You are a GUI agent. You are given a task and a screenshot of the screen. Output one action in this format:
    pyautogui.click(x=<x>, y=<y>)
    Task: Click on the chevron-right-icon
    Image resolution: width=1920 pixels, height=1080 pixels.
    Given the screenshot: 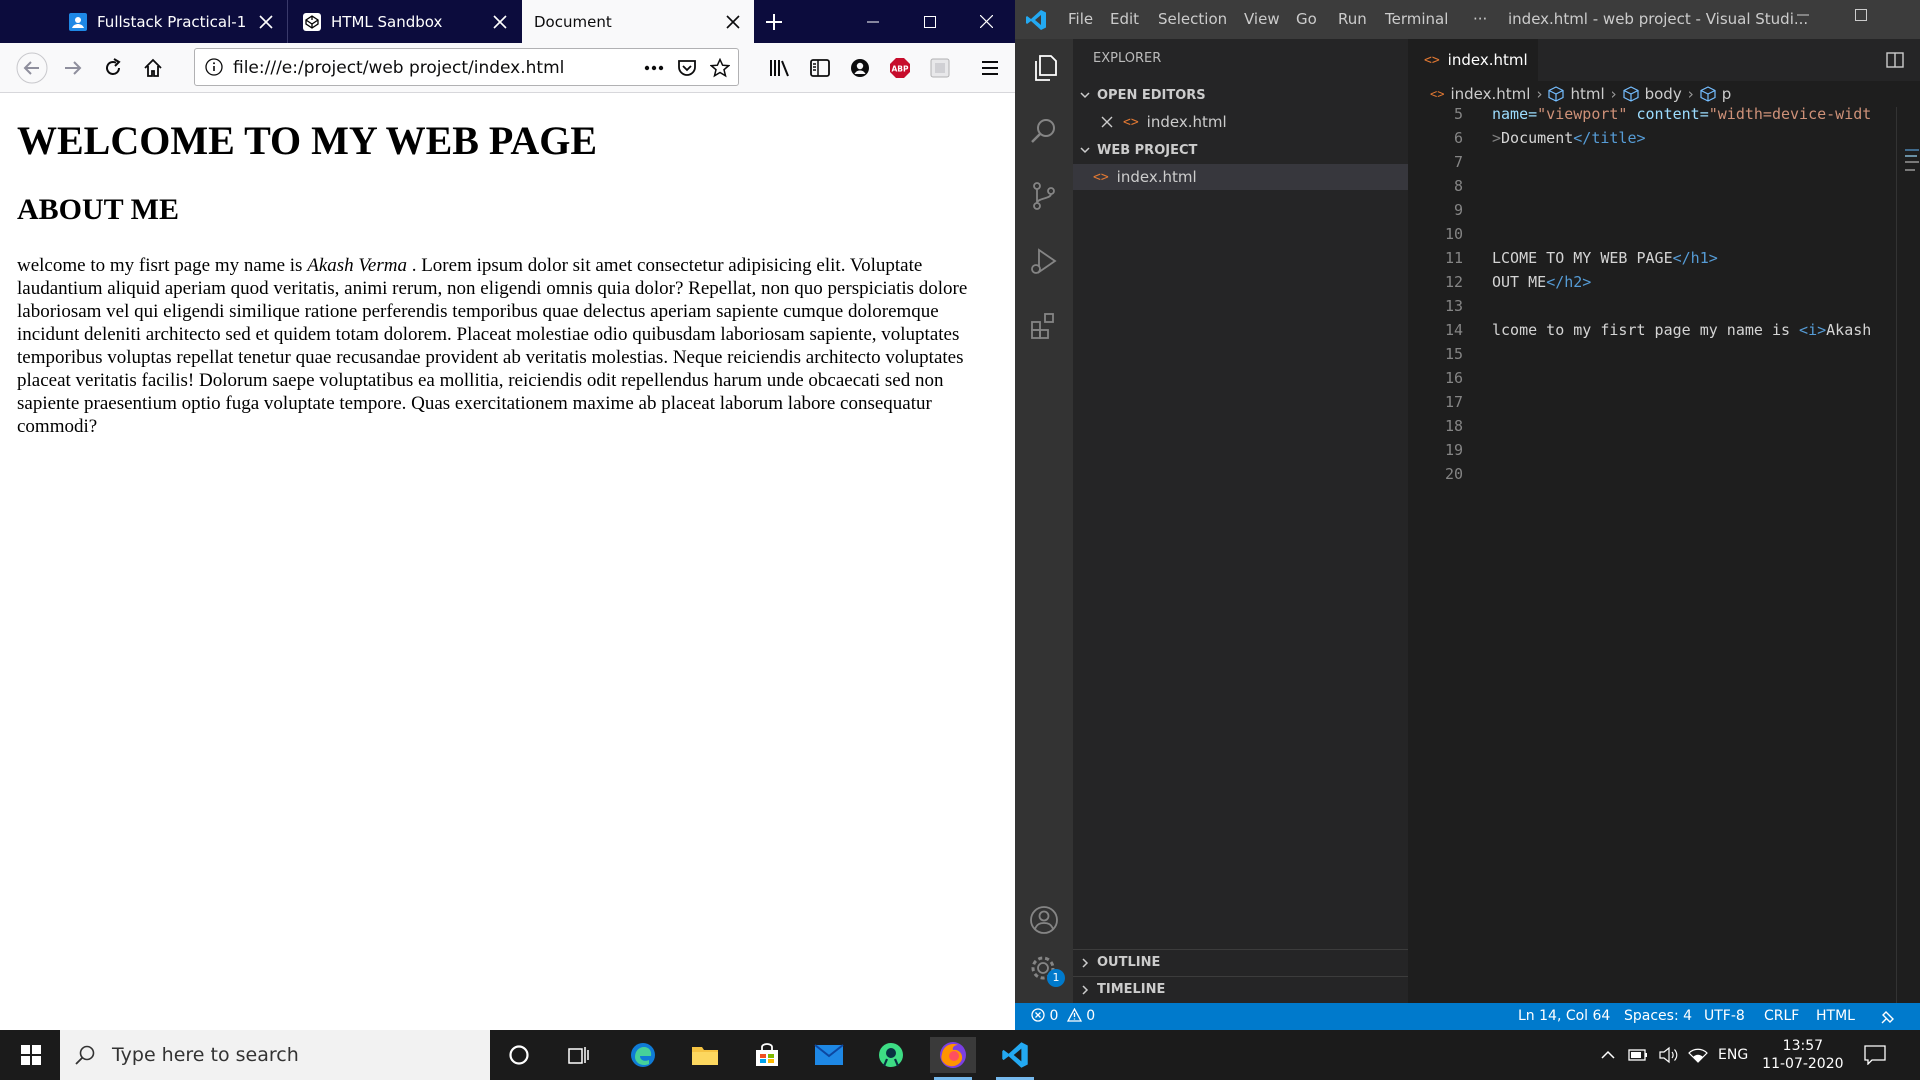 What is the action you would take?
    pyautogui.click(x=1085, y=962)
    